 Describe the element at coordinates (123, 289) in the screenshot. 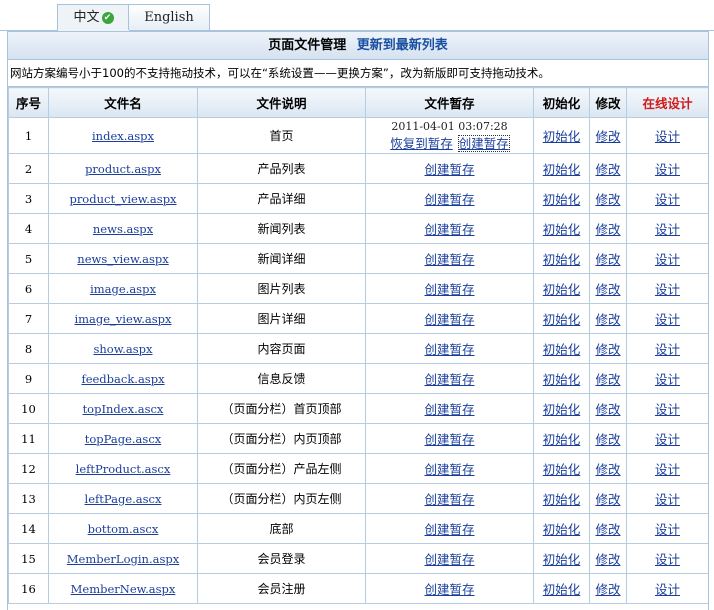

I see `file-link: image.aspx` at that location.